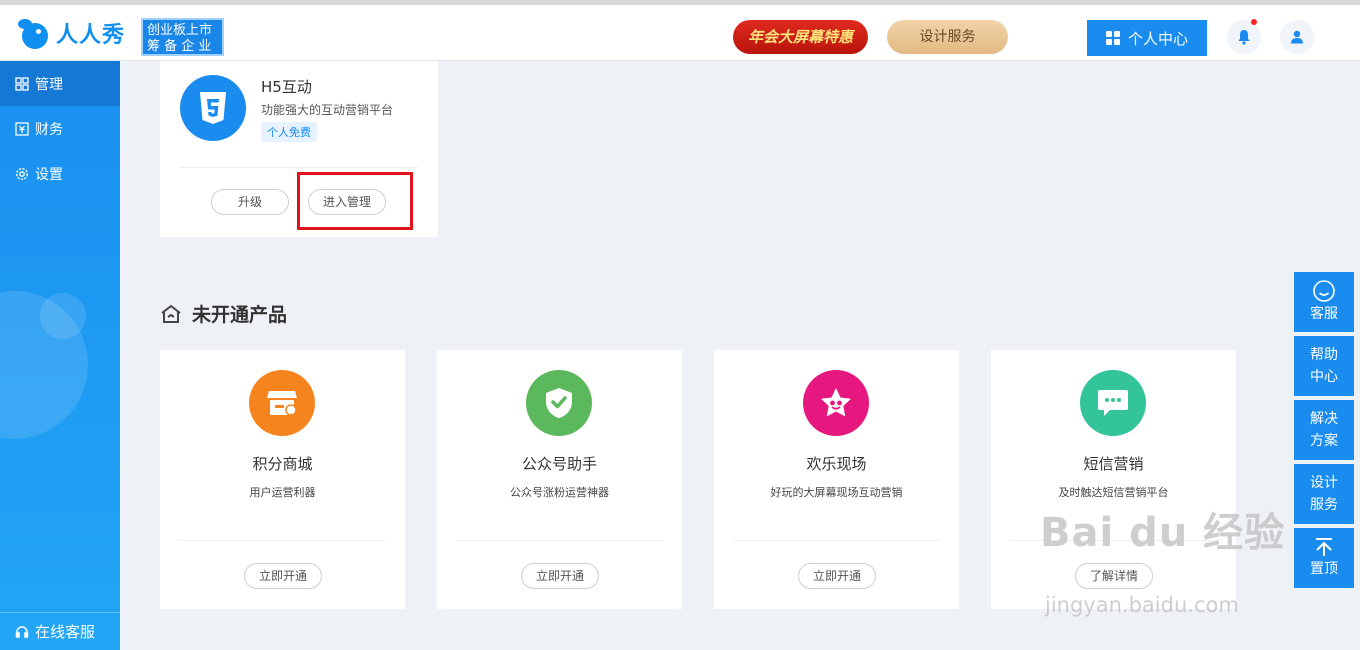  Describe the element at coordinates (22, 173) in the screenshot. I see `gear-icon` at that location.